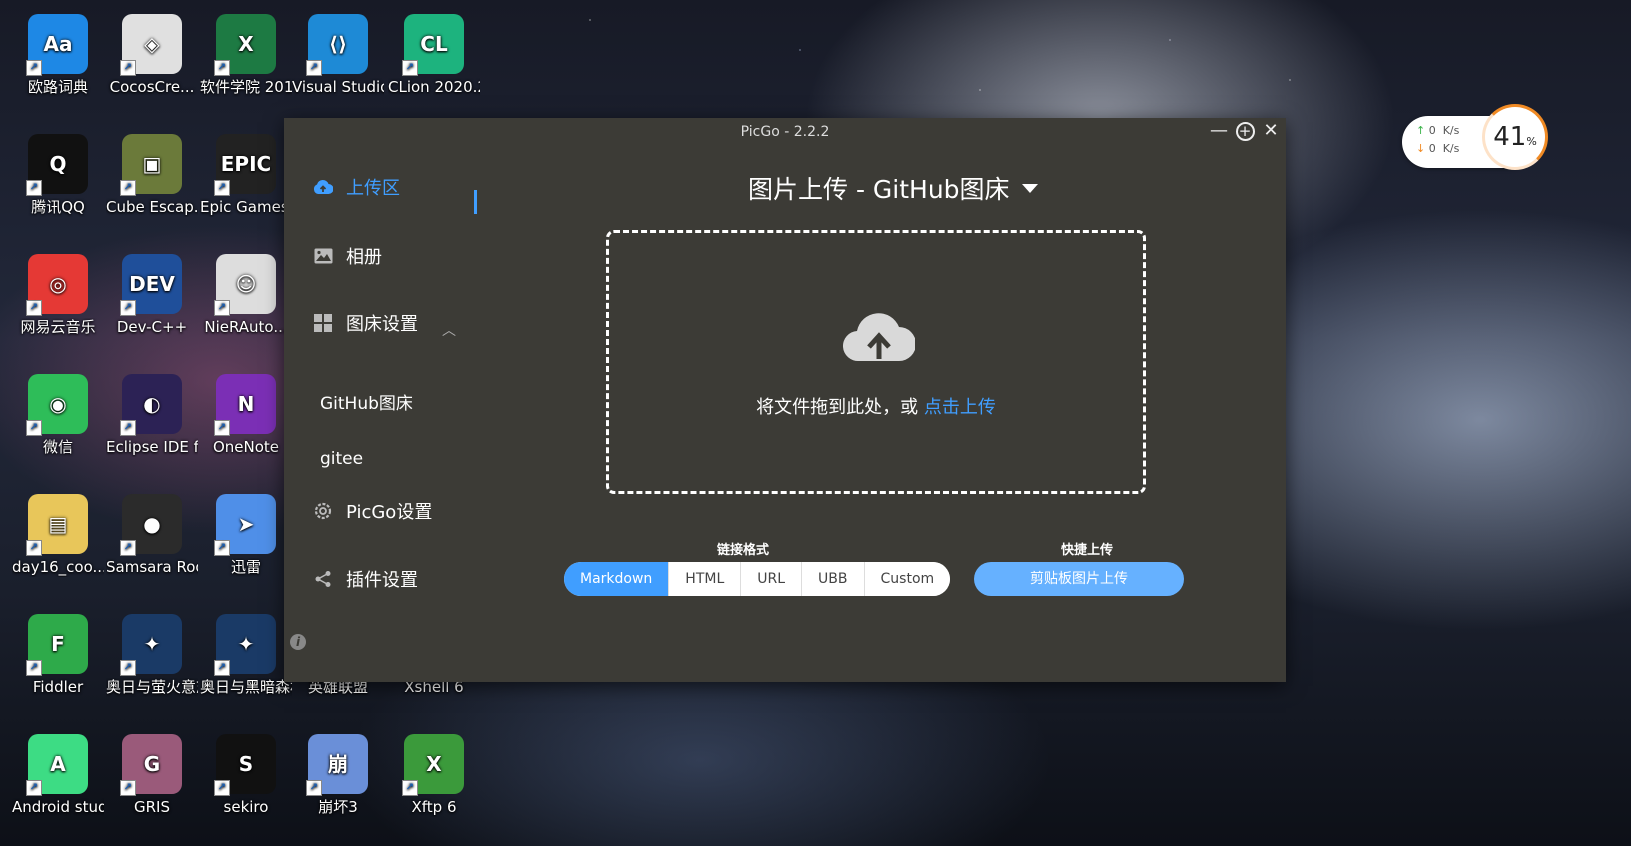 The height and width of the screenshot is (846, 1631). I want to click on click-upload-link: 点击上传, so click(960, 407).